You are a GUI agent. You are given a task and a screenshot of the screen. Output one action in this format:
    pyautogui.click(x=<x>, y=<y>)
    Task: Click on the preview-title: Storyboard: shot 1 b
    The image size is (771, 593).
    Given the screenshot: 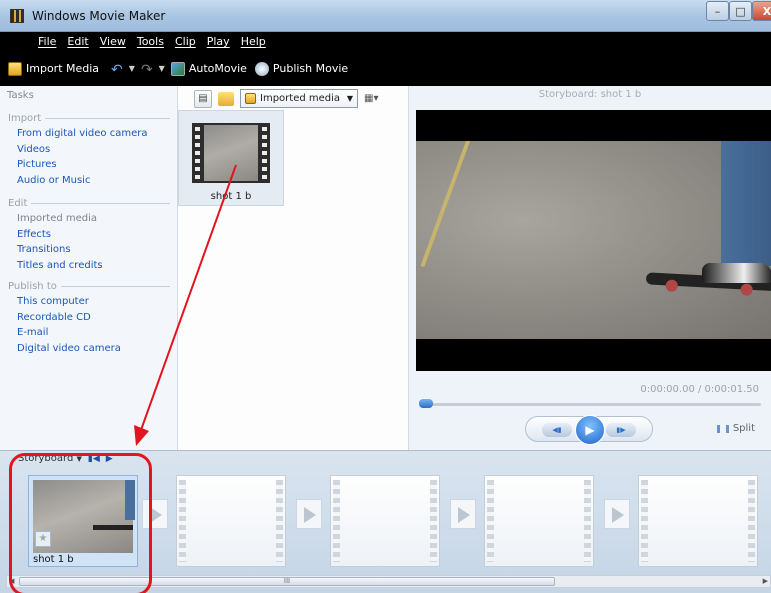 What is the action you would take?
    pyautogui.click(x=590, y=94)
    